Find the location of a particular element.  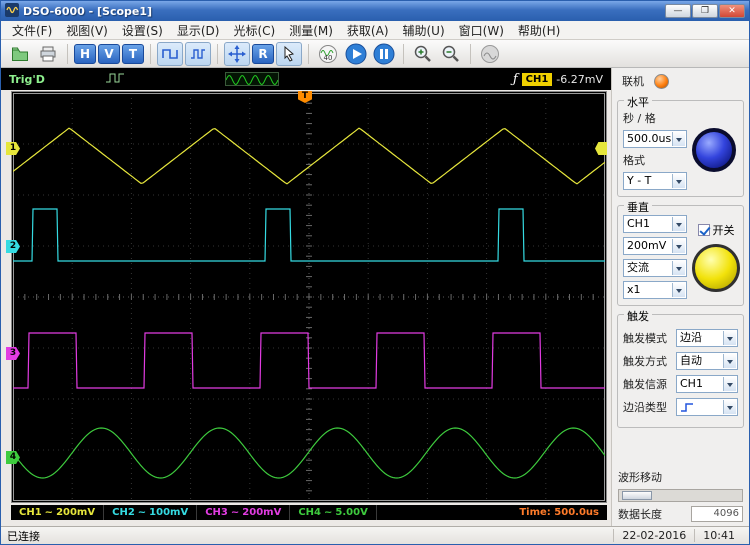

trigger-status-bar: Trig'D ƒ CH1 -6.27mV is located at coordinates (306, 79).